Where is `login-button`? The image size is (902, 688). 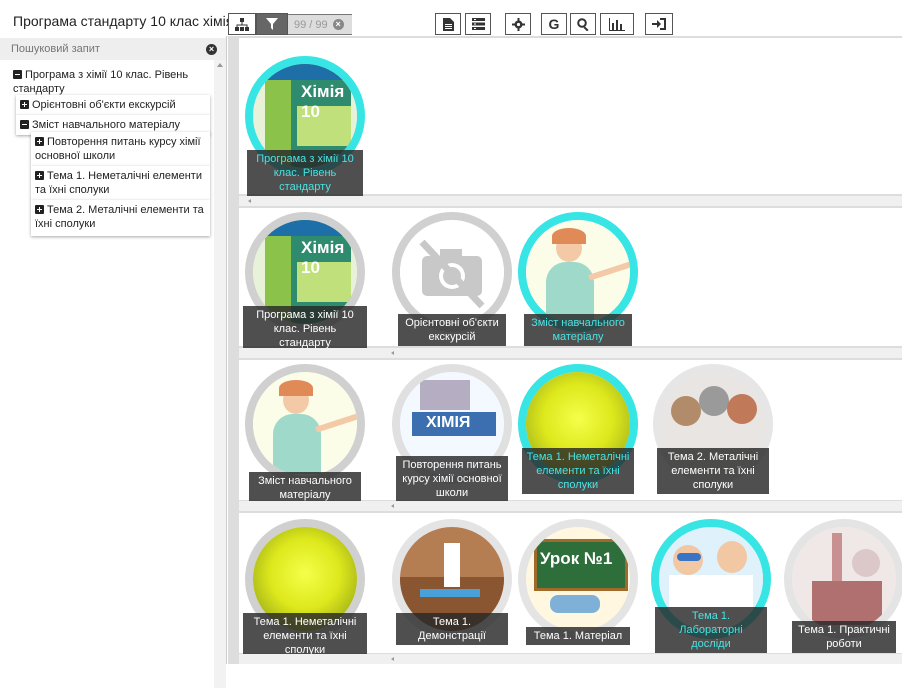 login-button is located at coordinates (659, 24).